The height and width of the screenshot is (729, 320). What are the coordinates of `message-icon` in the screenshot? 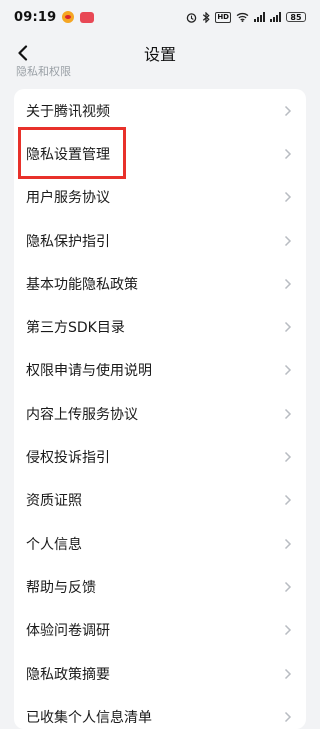 It's located at (87, 17).